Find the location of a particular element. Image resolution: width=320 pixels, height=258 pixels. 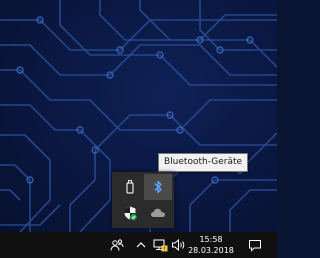

action-center-icon is located at coordinates (255, 245).